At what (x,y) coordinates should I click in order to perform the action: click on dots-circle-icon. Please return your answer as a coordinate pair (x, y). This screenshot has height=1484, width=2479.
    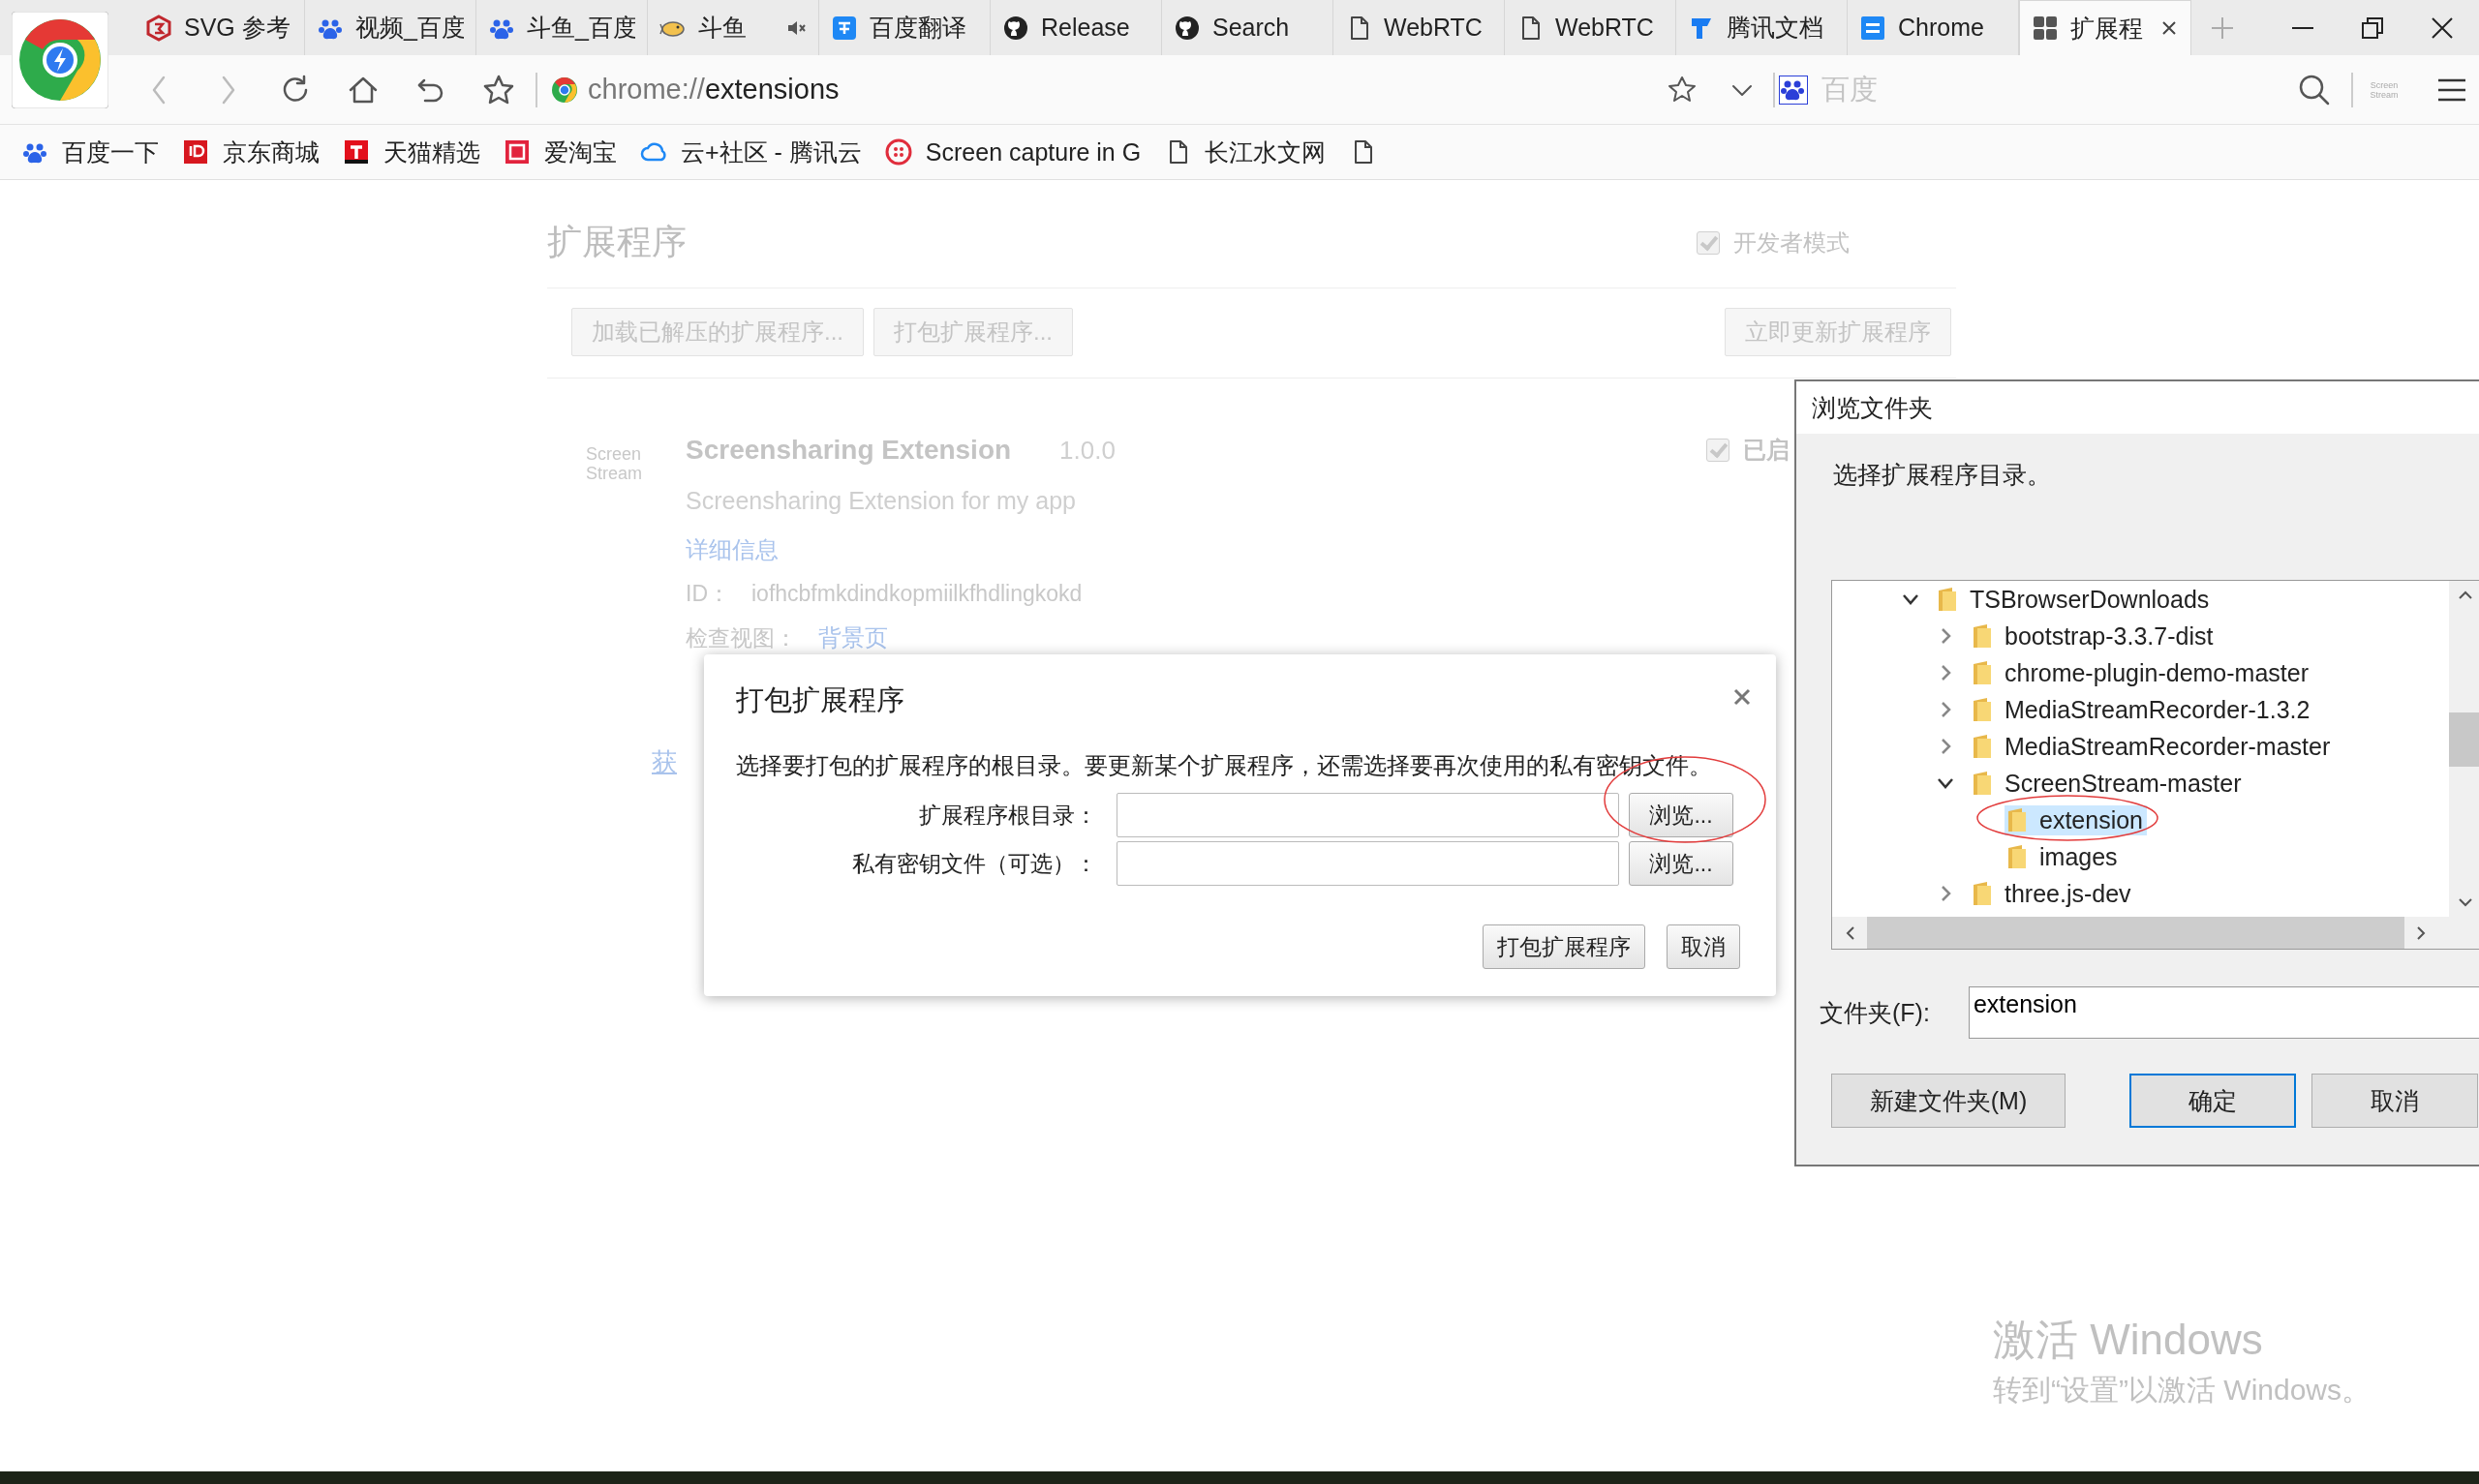
    Looking at the image, I should click on (898, 152).